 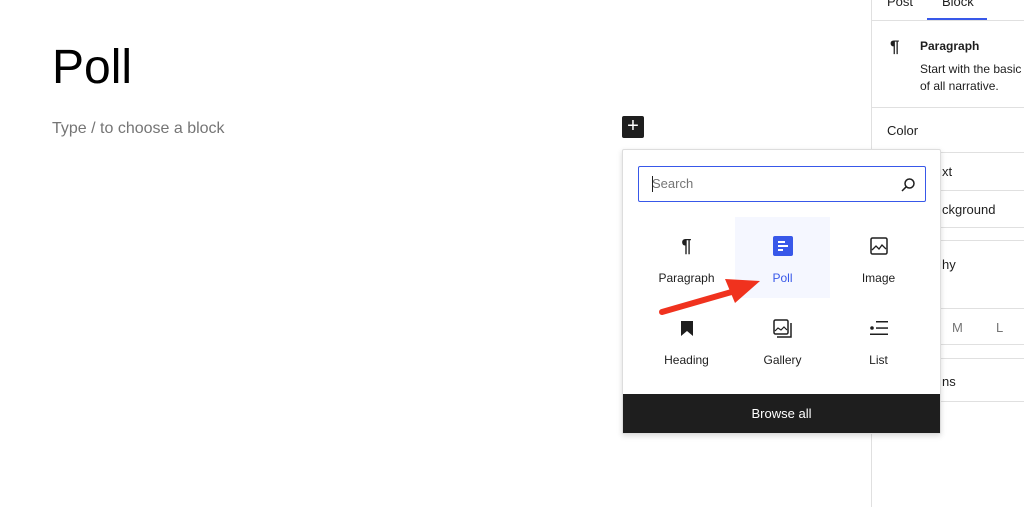 I want to click on post-title: Poll, so click(x=92, y=67).